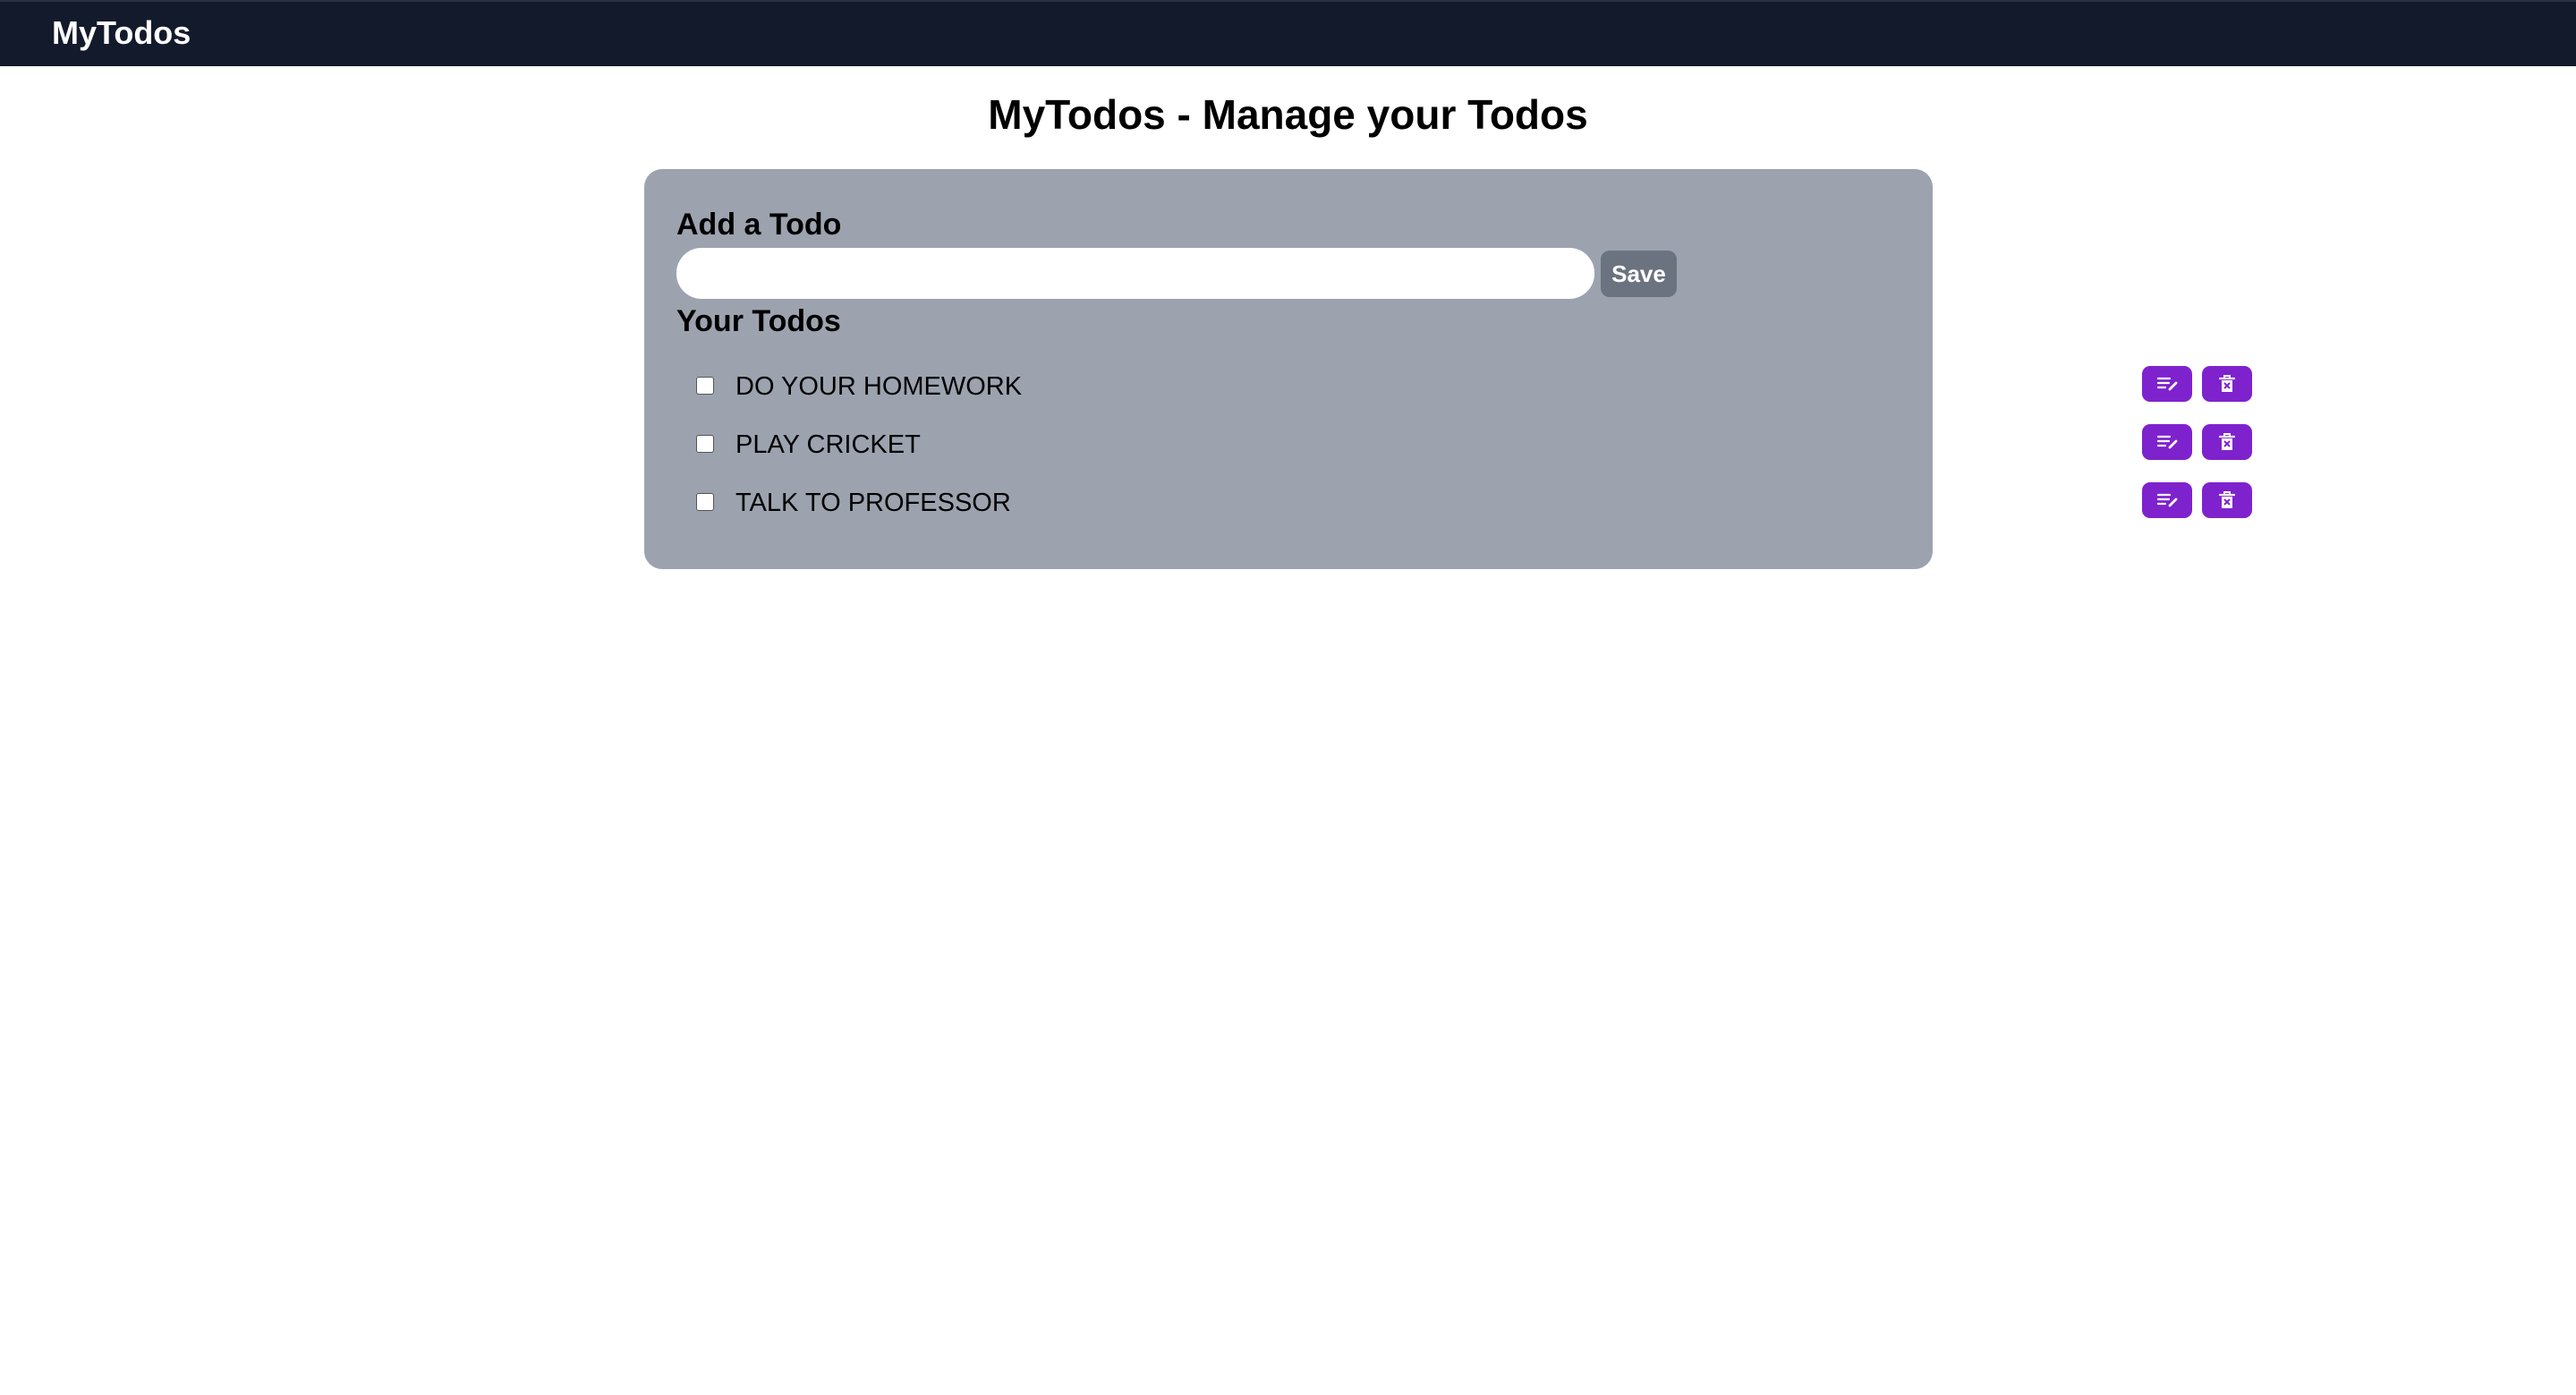 The image size is (2576, 1395). What do you see at coordinates (1288, 33) in the screenshot?
I see `navbar: MyTodos` at bounding box center [1288, 33].